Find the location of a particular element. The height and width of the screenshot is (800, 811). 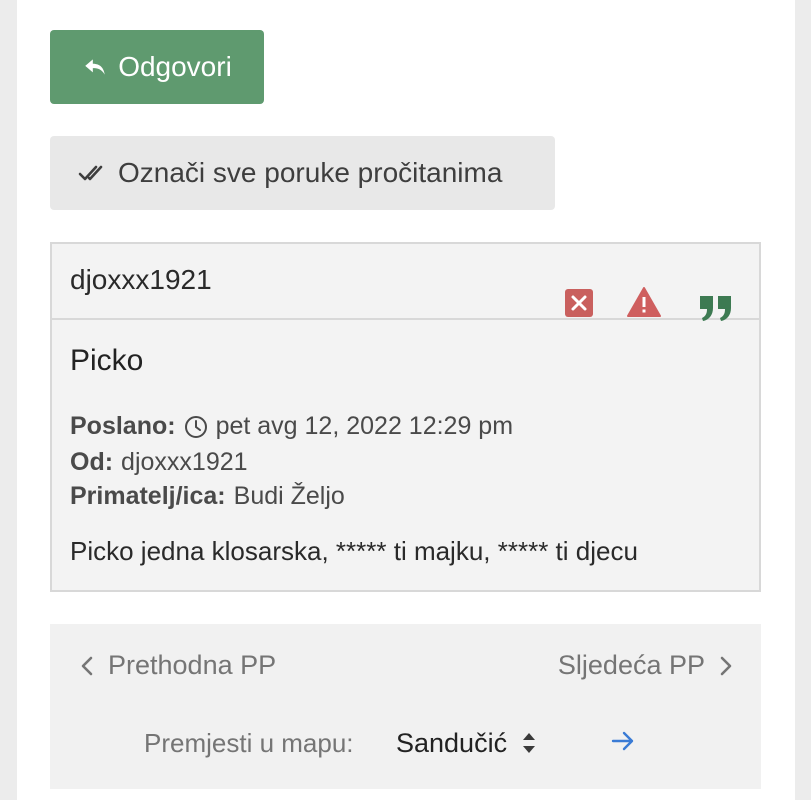

quote-icon is located at coordinates (716, 308).